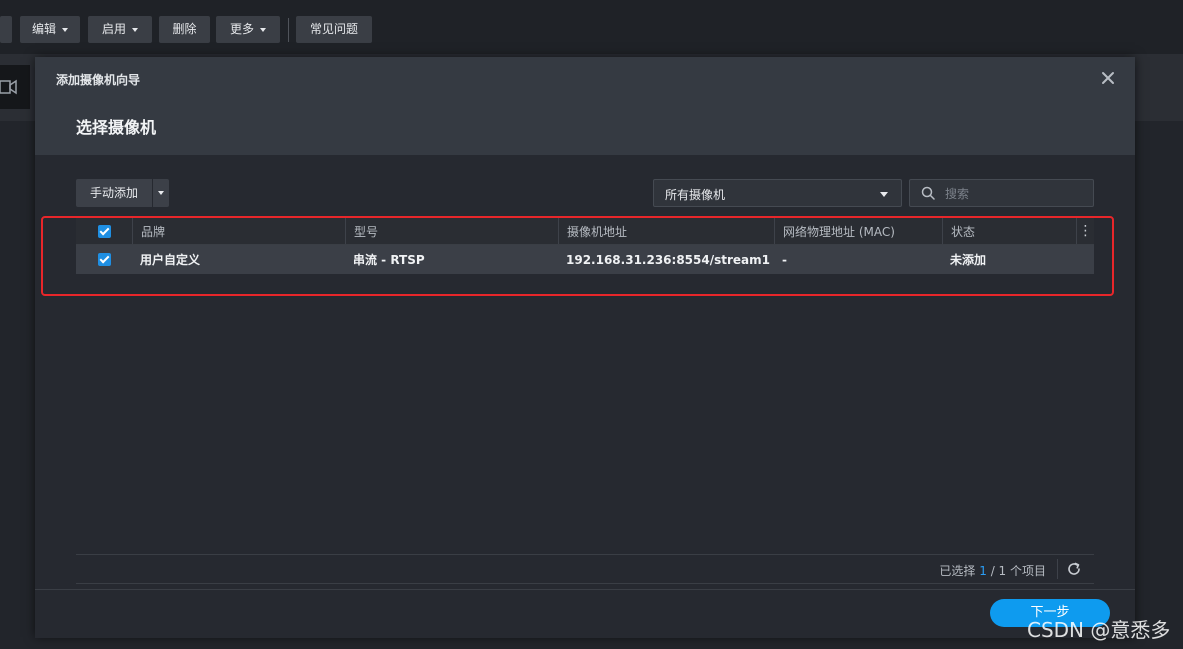 This screenshot has height=649, width=1183. I want to click on row-address: 192.168.31.236:8554/stream1, so click(668, 259).